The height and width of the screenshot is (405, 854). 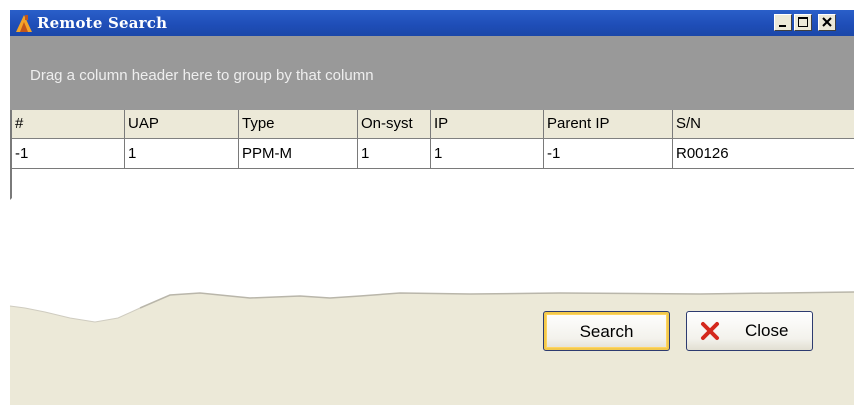 I want to click on close-window-button, so click(x=827, y=22).